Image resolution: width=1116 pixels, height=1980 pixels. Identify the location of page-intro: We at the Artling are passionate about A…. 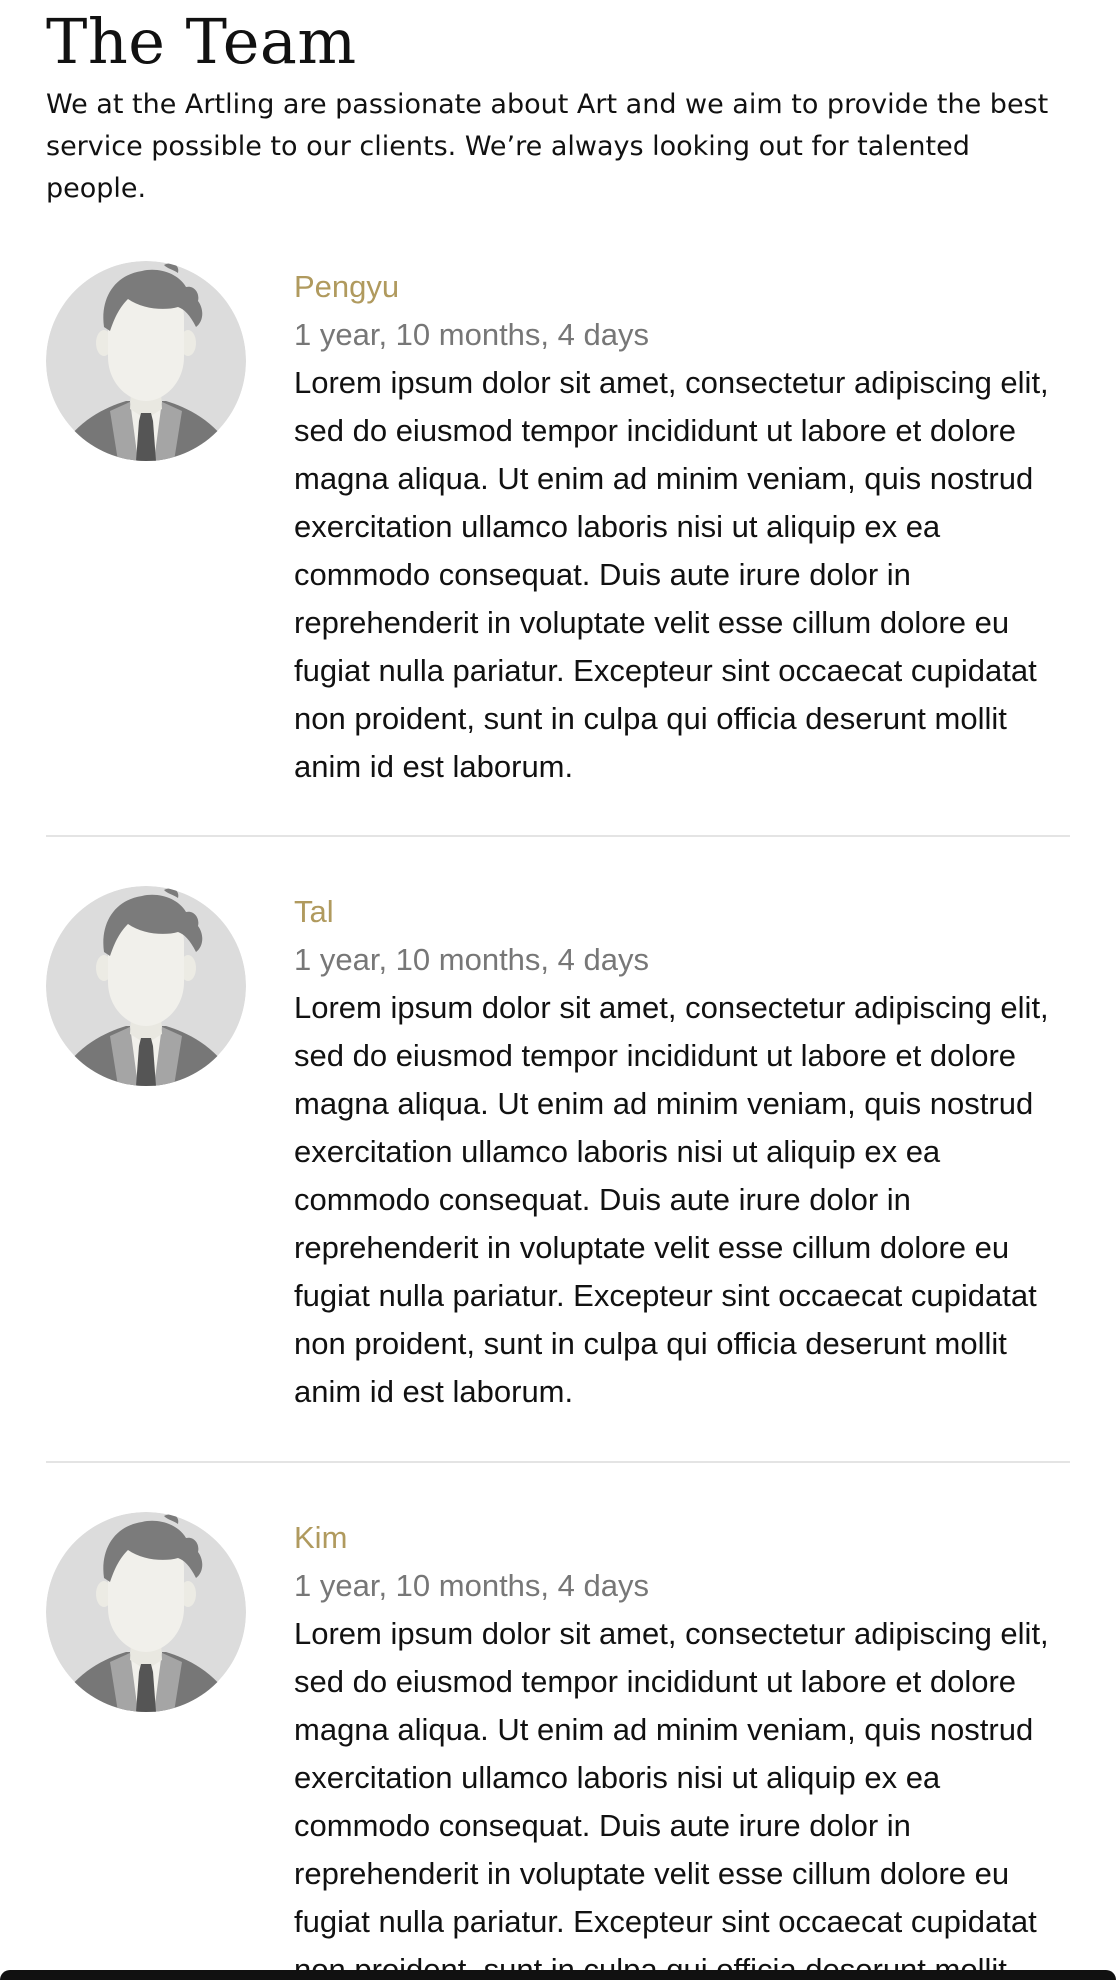
(547, 146).